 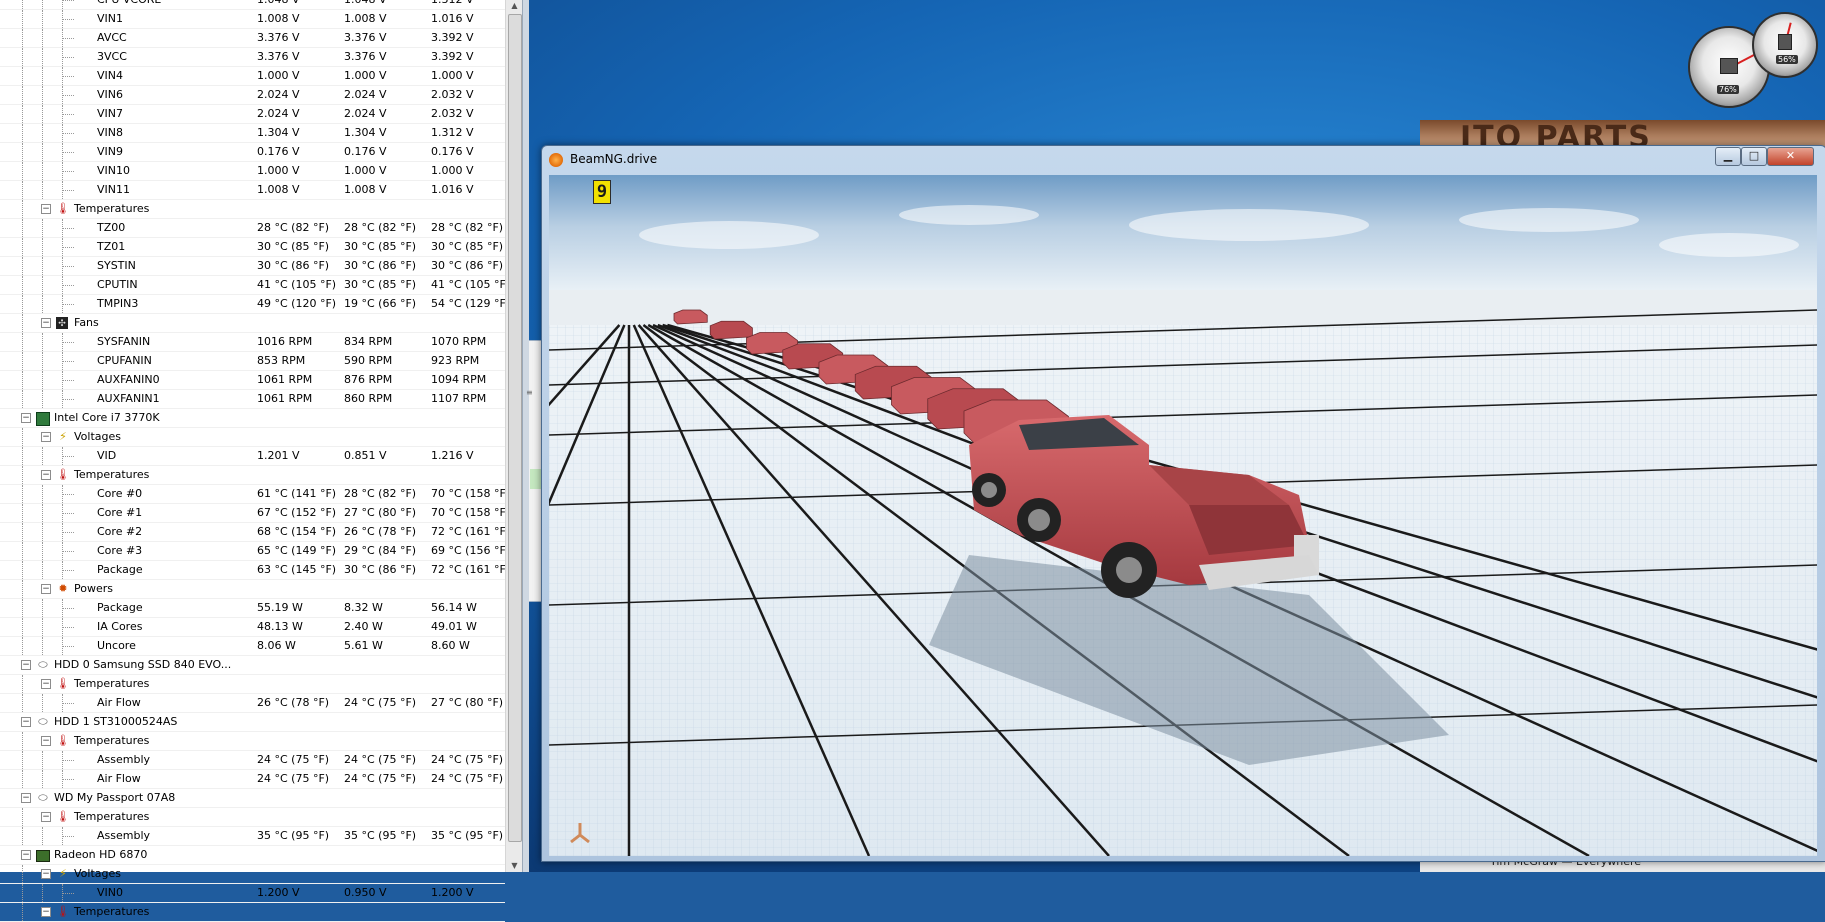 I want to click on window-titlebar: BeamNG.drive ▁ □ ✕, so click(x=1183, y=160).